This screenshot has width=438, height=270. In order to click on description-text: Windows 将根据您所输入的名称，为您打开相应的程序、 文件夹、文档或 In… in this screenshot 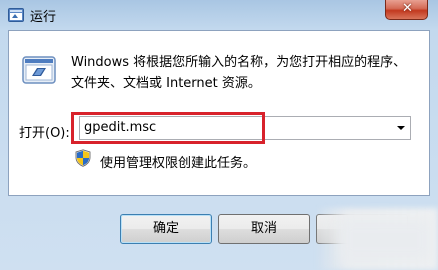, I will do `click(243, 73)`.